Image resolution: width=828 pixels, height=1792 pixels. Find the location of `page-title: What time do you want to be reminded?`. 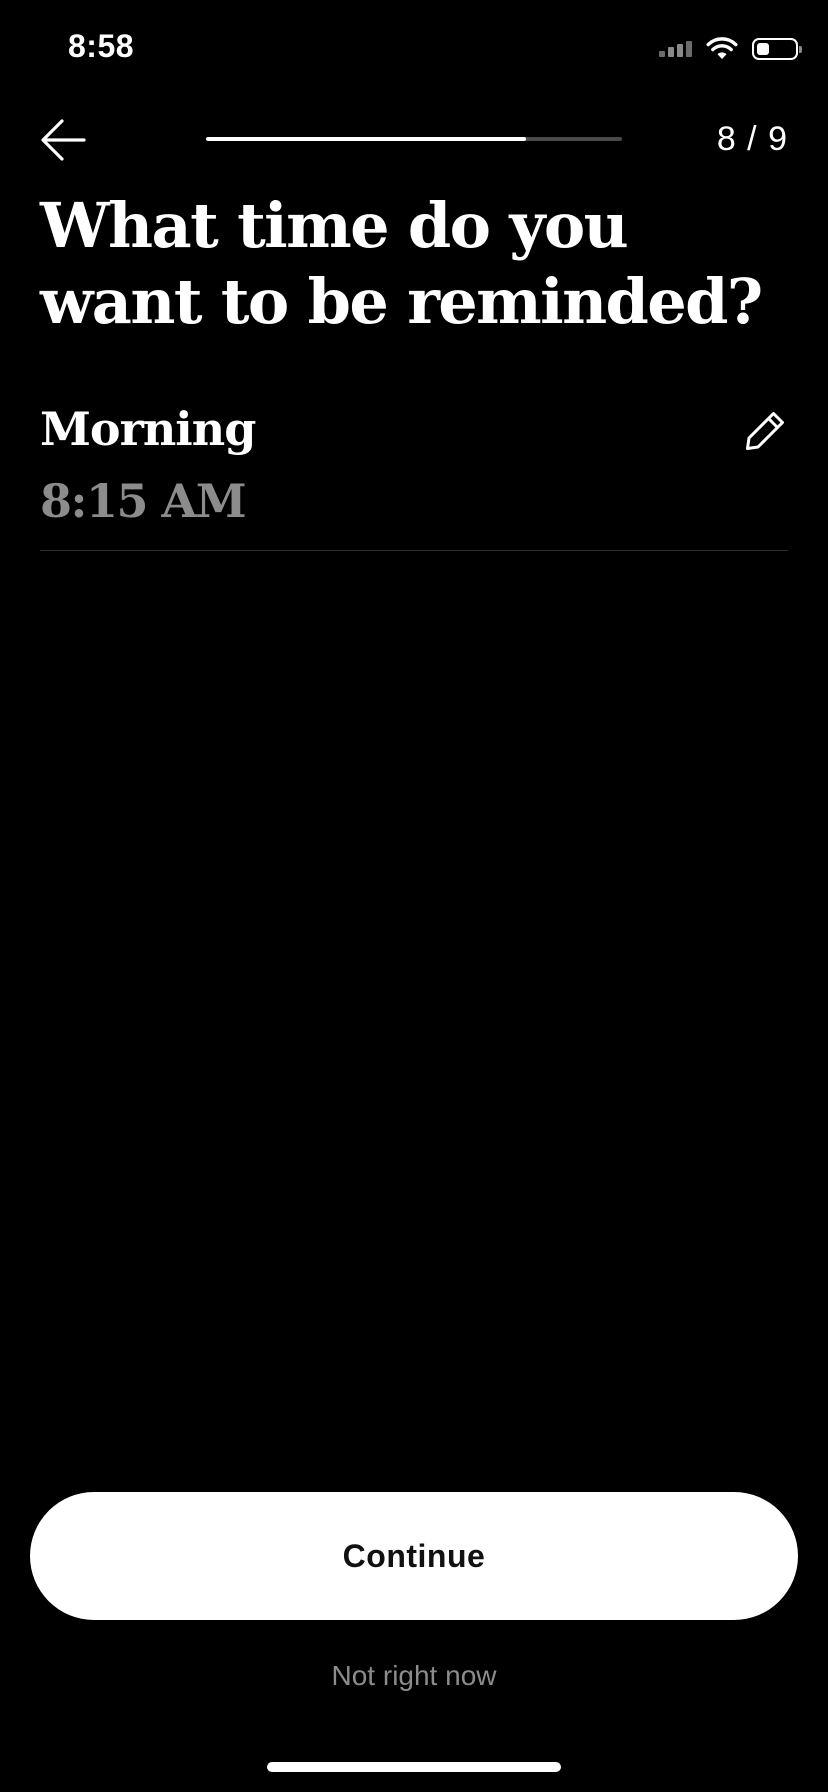

page-title: What time do you want to be reminded? is located at coordinates (401, 263).